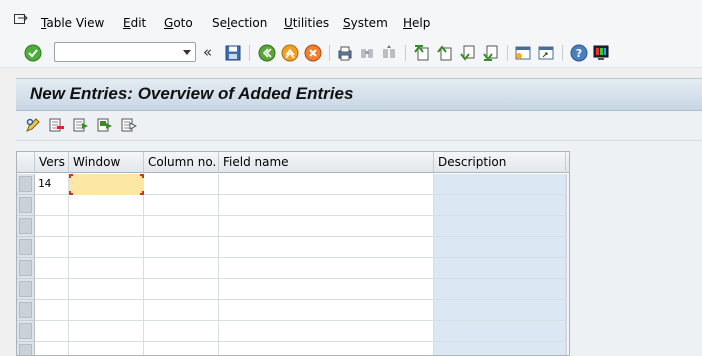 This screenshot has width=702, height=356. Describe the element at coordinates (546, 53) in the screenshot. I see `shortcut-icon` at that location.